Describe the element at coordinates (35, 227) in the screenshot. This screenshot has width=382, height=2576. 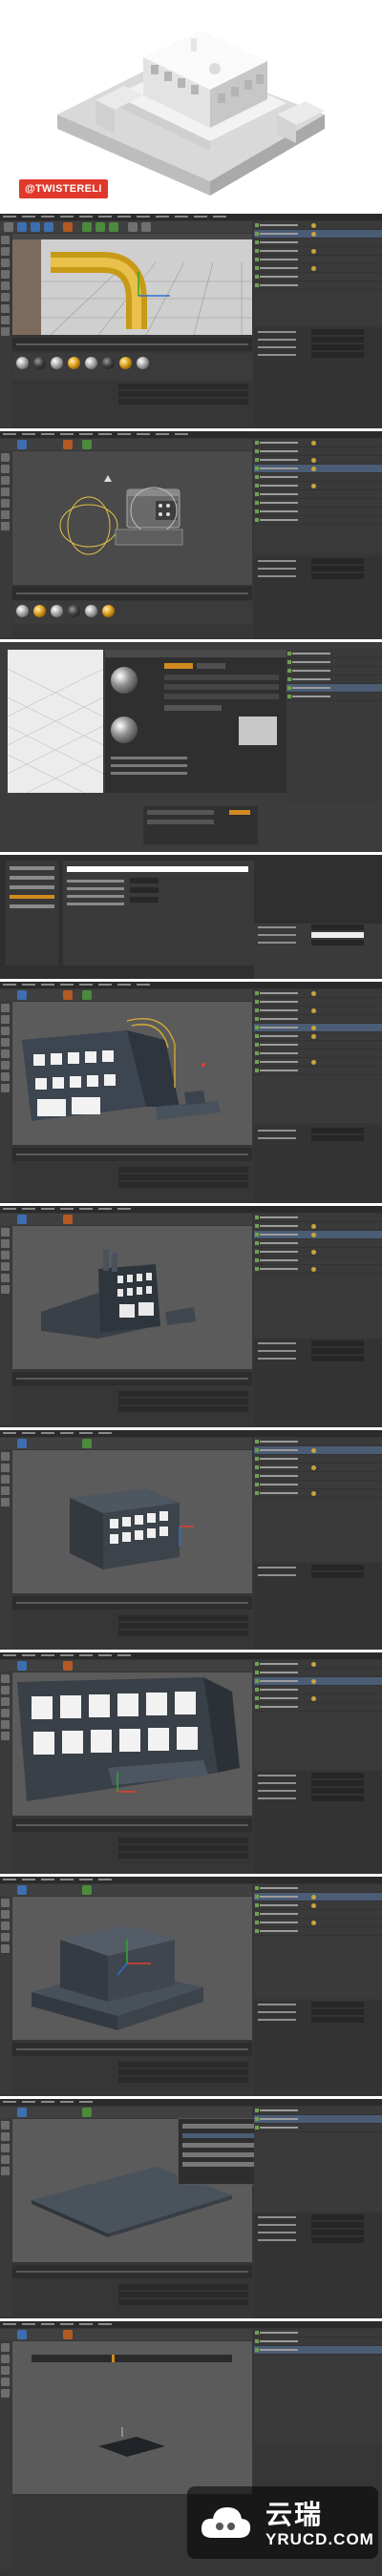
I see `scale-tool-icon` at that location.